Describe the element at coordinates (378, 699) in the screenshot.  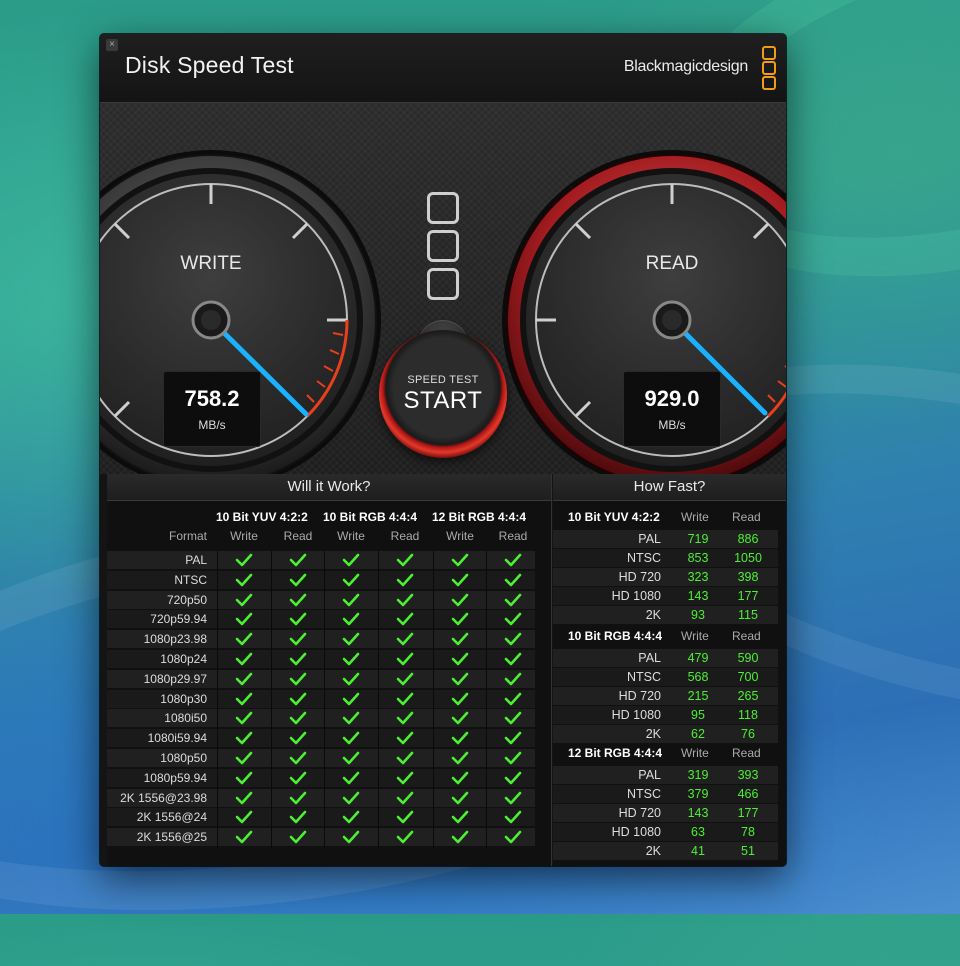
I see `column-divider` at that location.